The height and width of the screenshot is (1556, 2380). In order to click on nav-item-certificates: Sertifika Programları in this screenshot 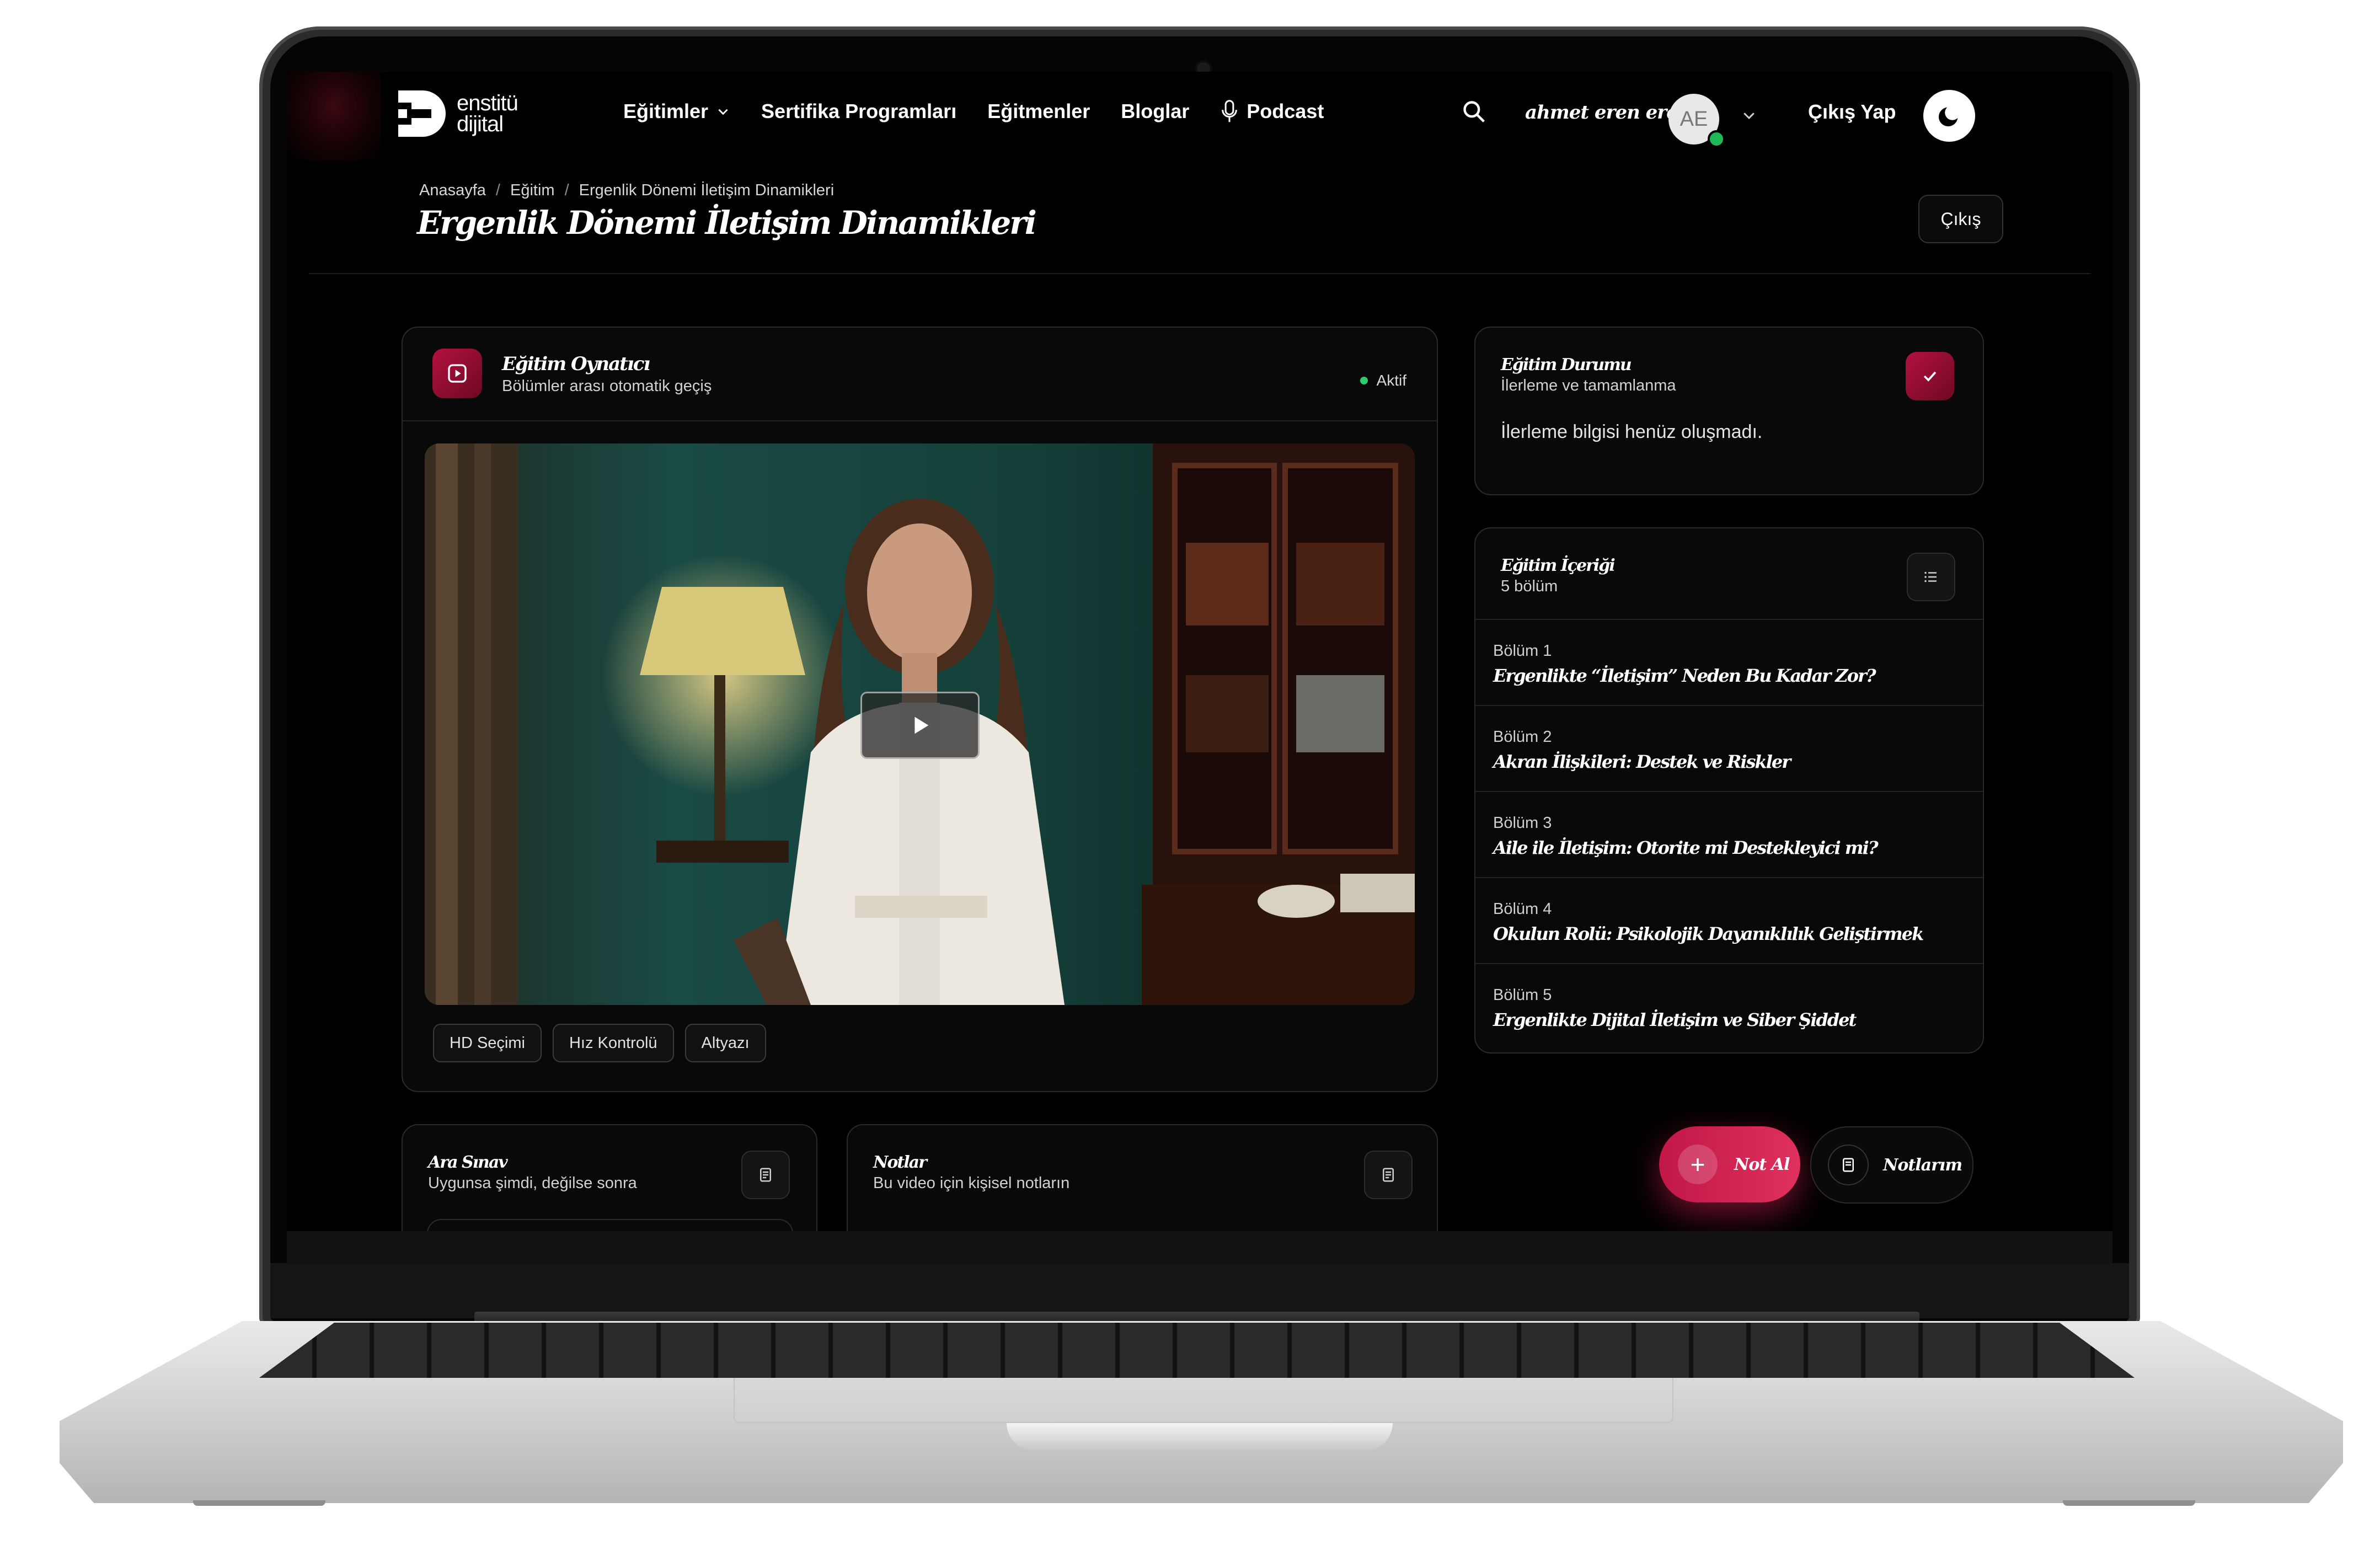, I will do `click(859, 111)`.